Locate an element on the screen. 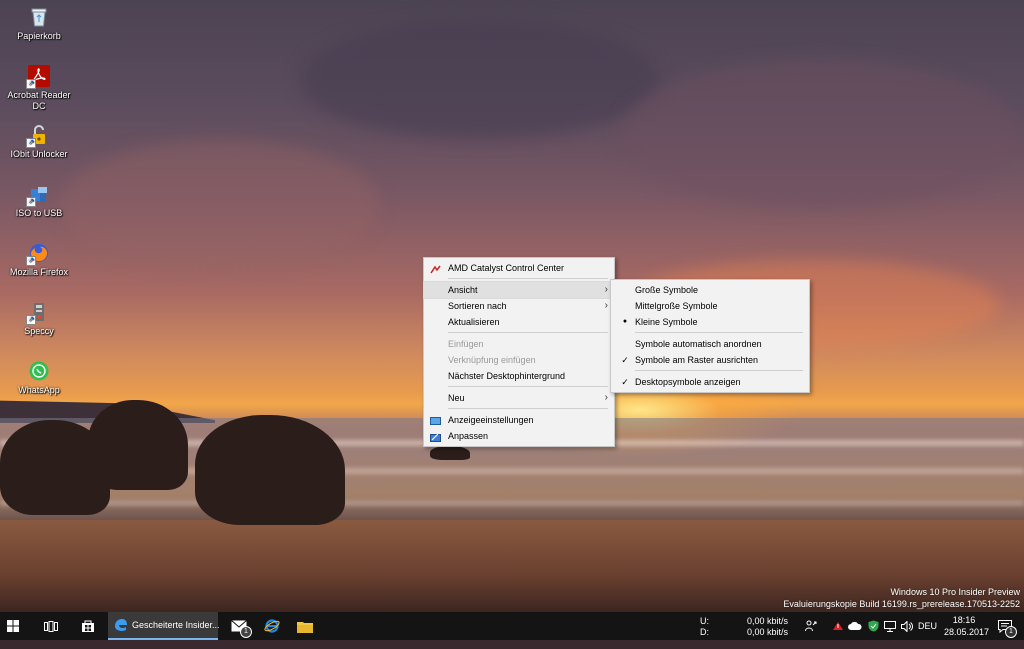  menu-item-amd-catalyst: AMD Catalyst Control Center is located at coordinates (519, 268).